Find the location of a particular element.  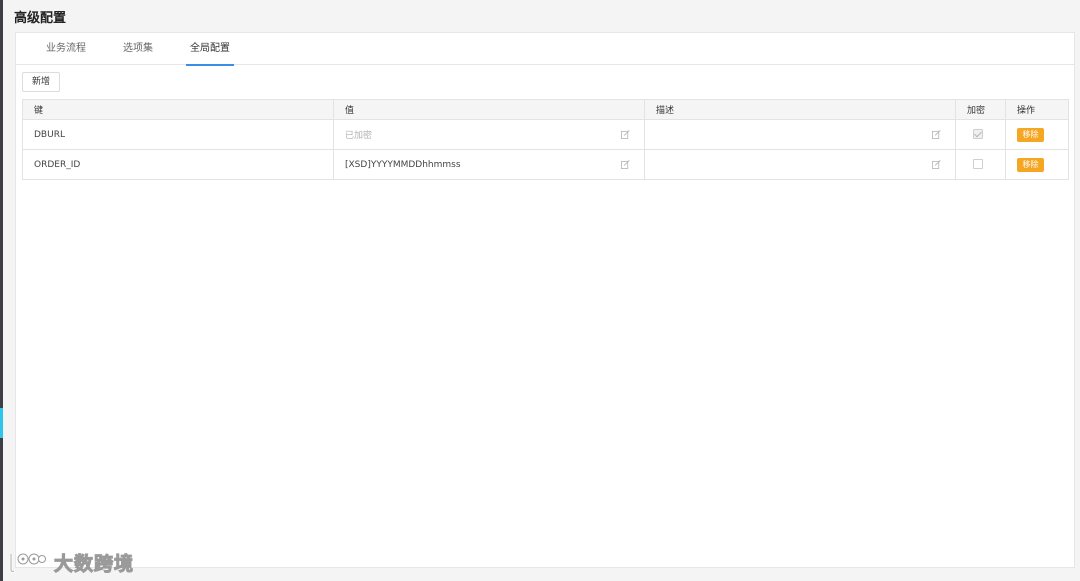

watermark-text: 大数跨境 is located at coordinates (94, 563).